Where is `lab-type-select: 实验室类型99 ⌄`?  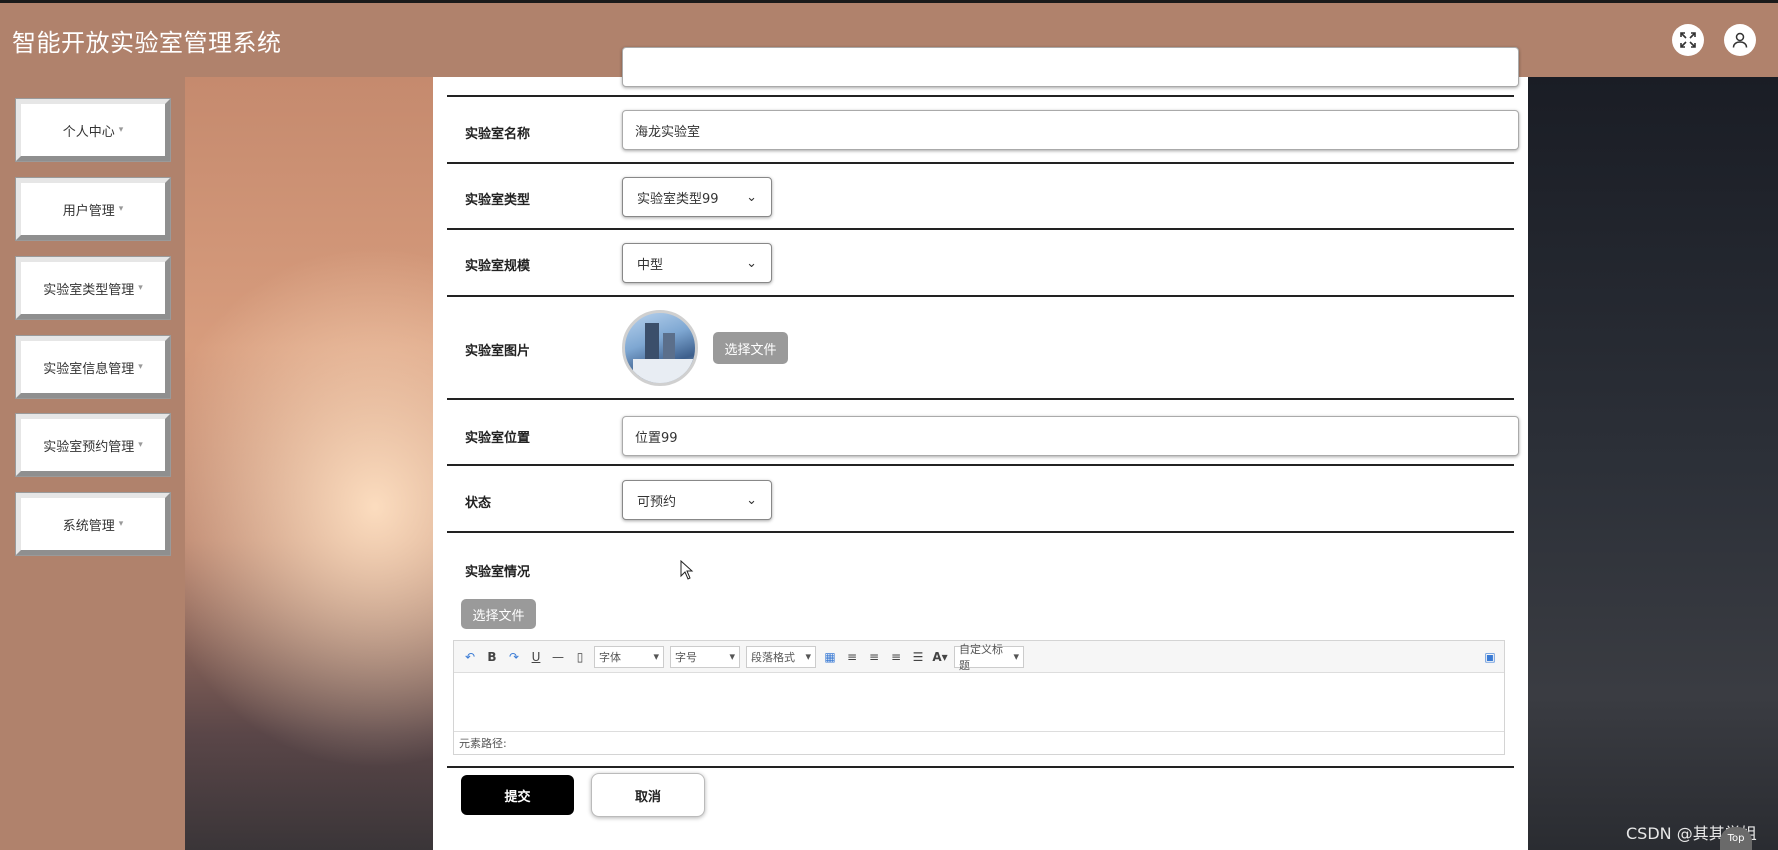
lab-type-select: 实验室类型99 ⌄ is located at coordinates (697, 197).